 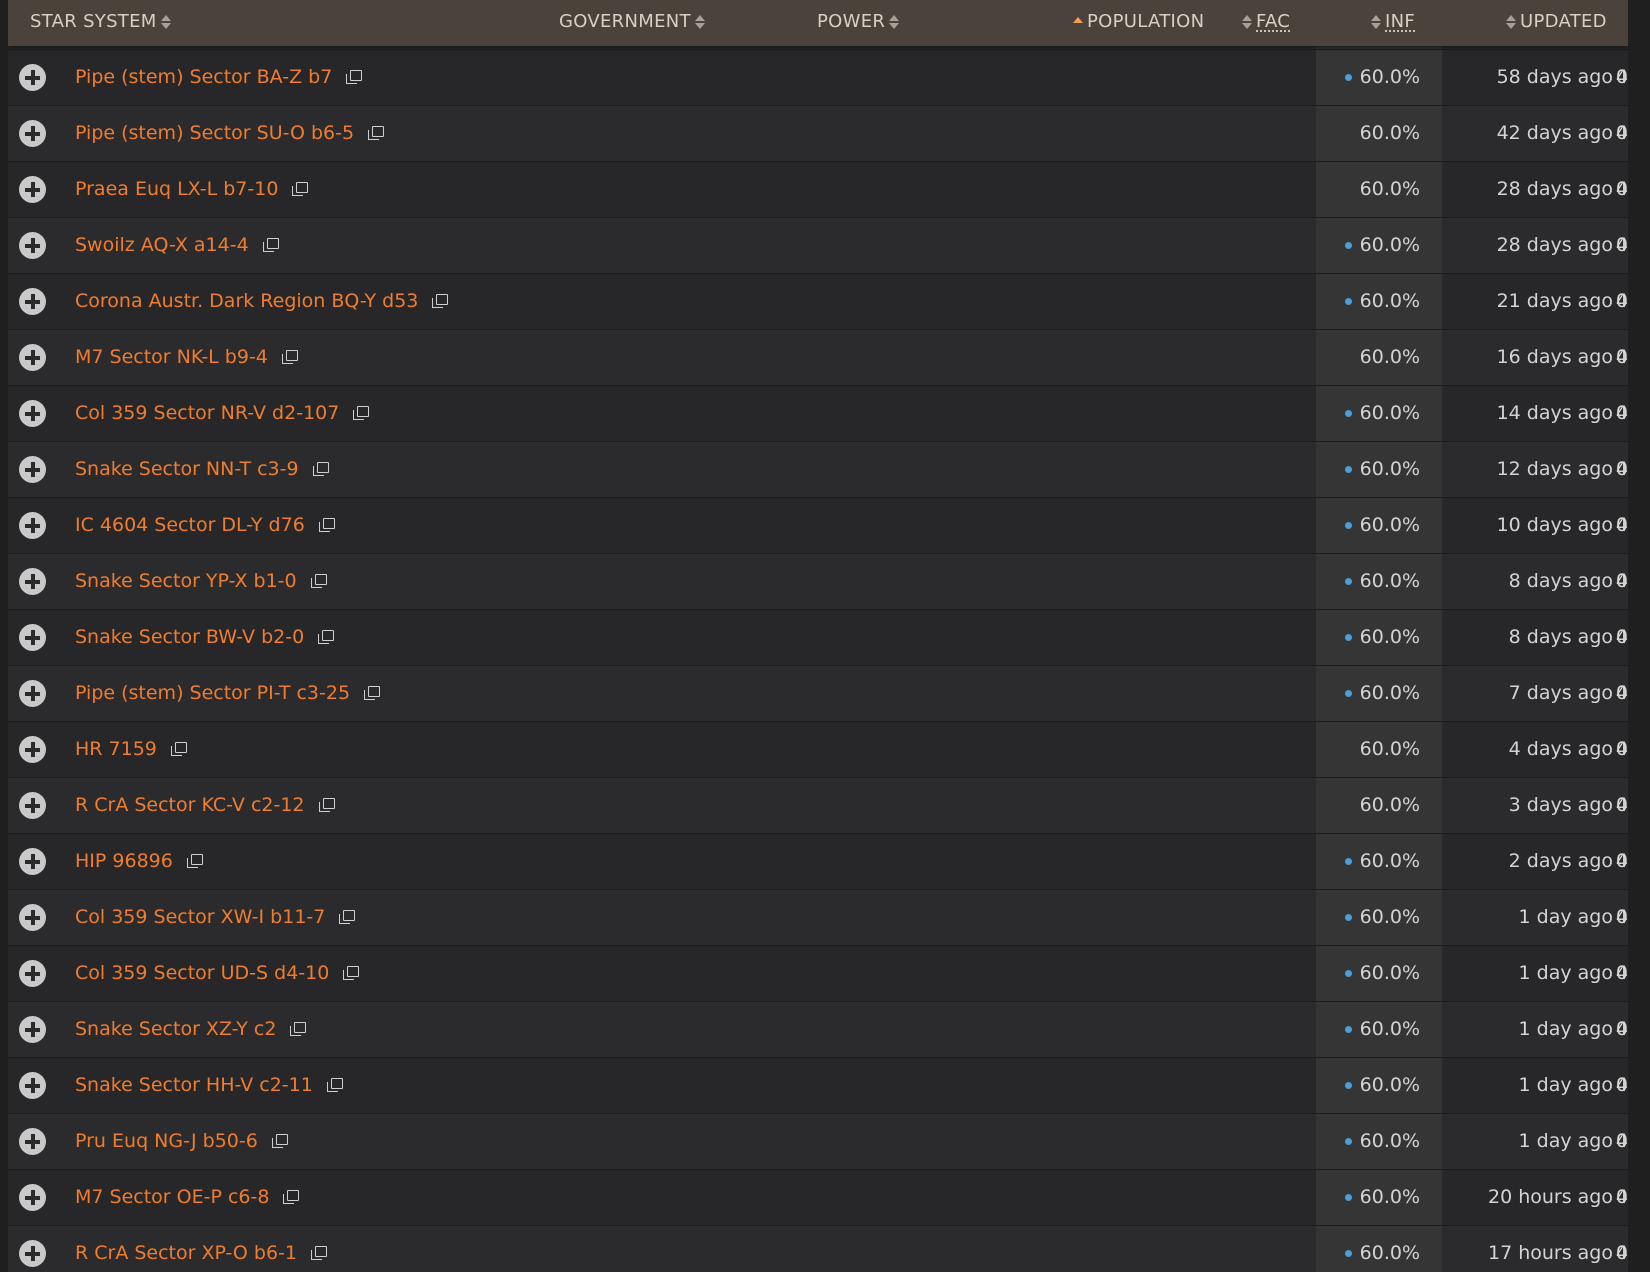 I want to click on table-row: Snake Sector BW-V b2-0 0 4 60.0% 8 days ago, so click(x=818, y=638).